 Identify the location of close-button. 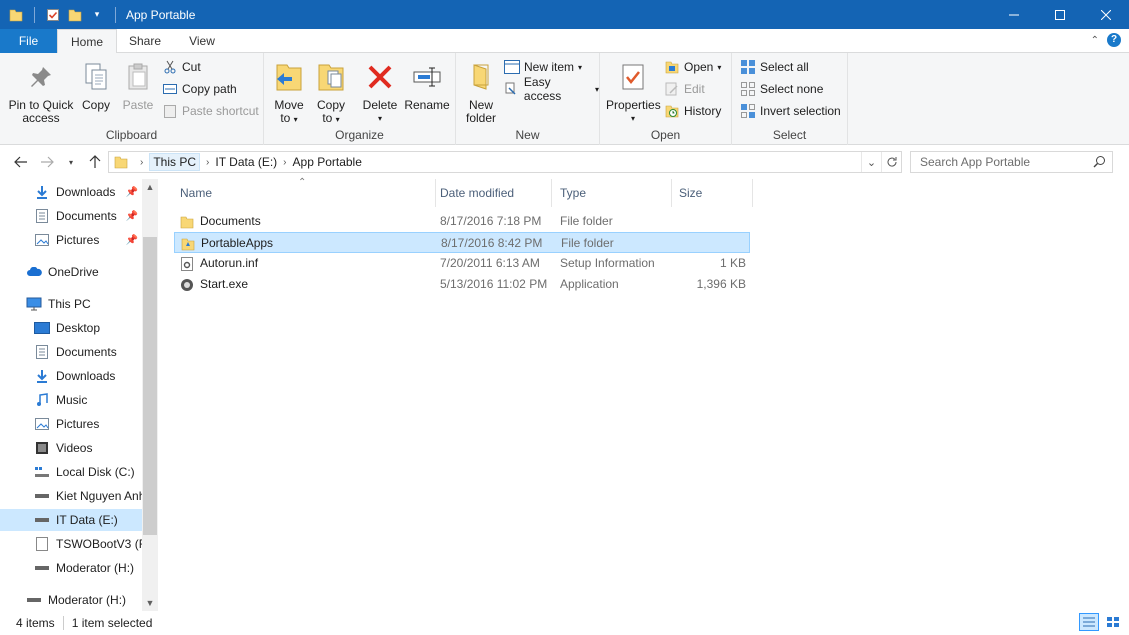
(1106, 14).